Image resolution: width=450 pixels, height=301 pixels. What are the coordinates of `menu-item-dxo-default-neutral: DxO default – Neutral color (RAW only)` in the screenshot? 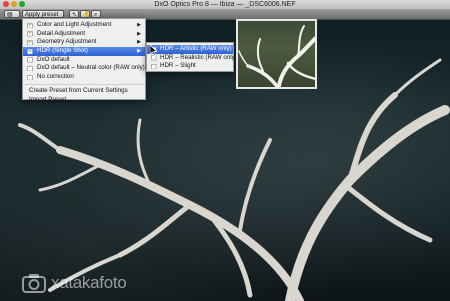 It's located at (84, 68).